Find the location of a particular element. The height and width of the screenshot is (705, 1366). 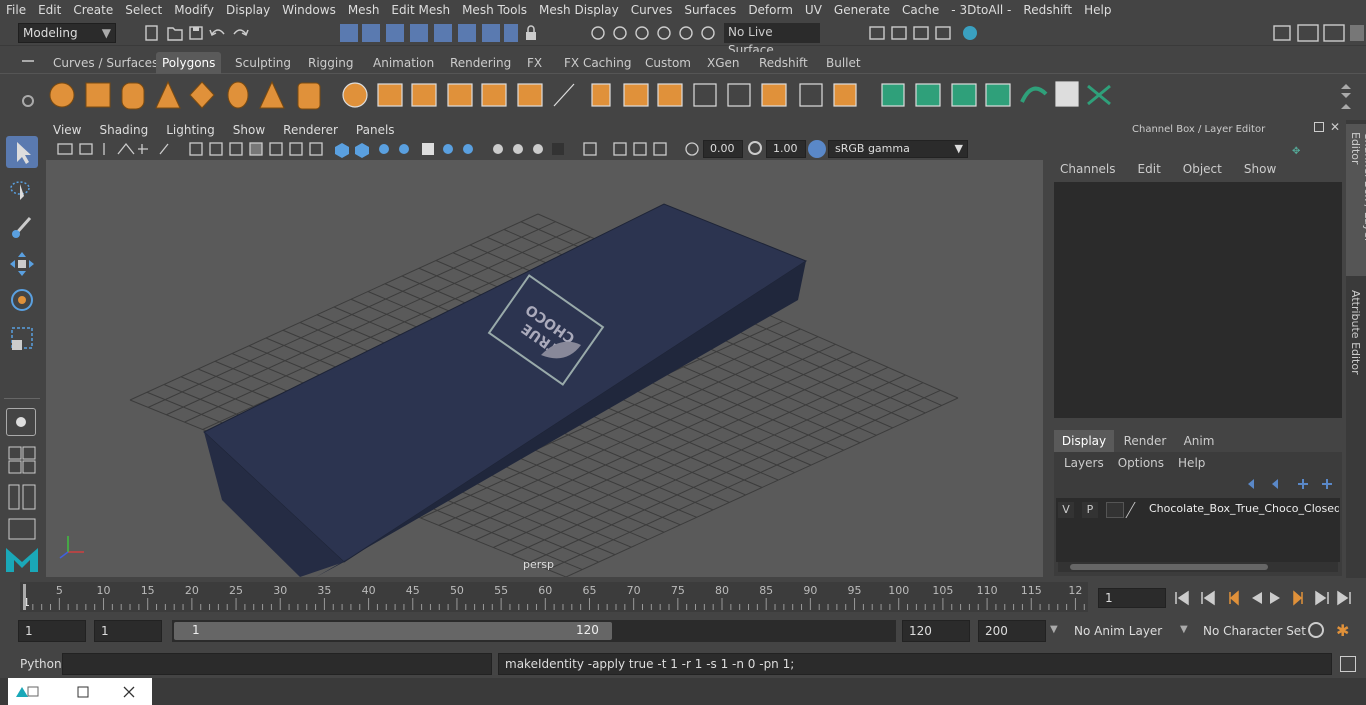

move-layer-up-icon is located at coordinates (1251, 484).